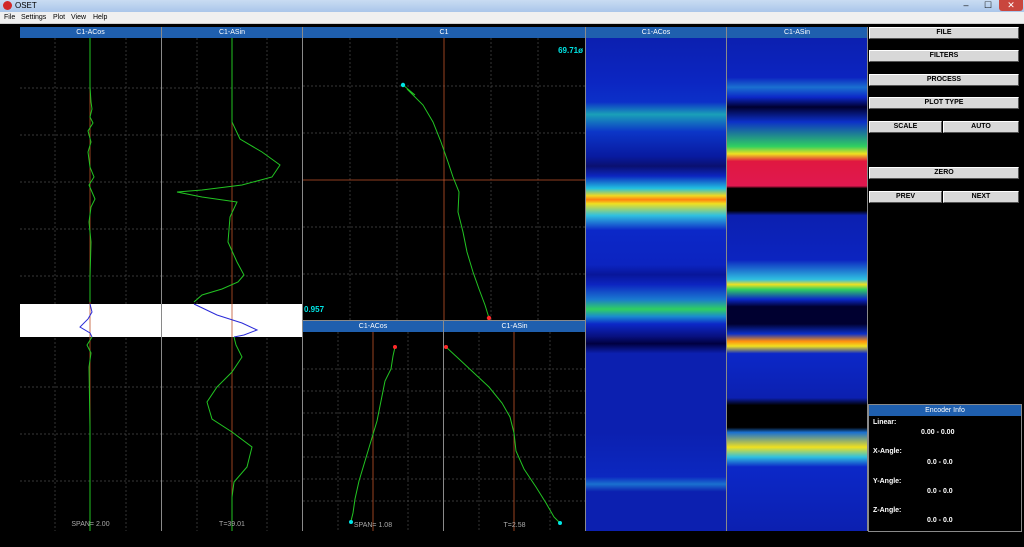 The image size is (1024, 547). I want to click on minimize-button: –, so click(966, 5).